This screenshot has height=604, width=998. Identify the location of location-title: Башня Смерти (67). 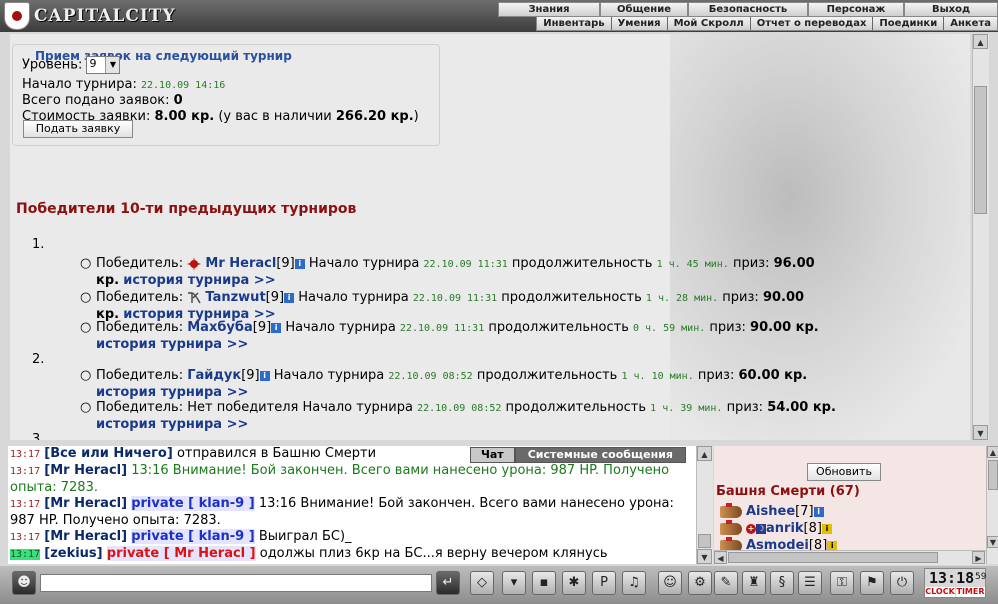
(788, 491).